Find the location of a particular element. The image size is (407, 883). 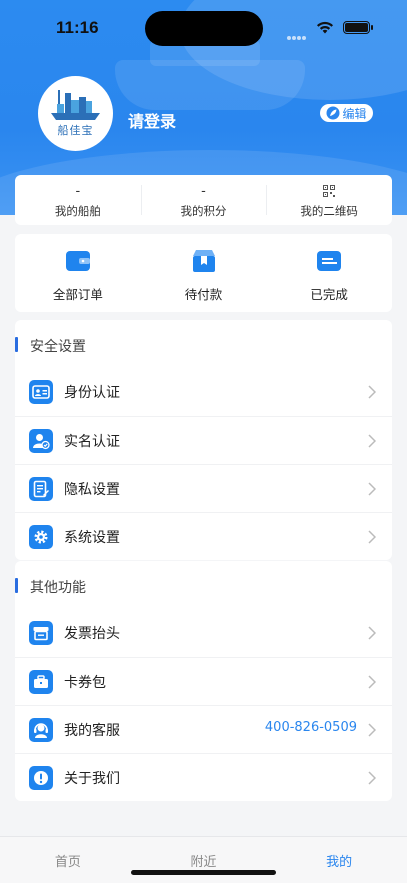

tab-nearby: 附近 is located at coordinates (204, 860).